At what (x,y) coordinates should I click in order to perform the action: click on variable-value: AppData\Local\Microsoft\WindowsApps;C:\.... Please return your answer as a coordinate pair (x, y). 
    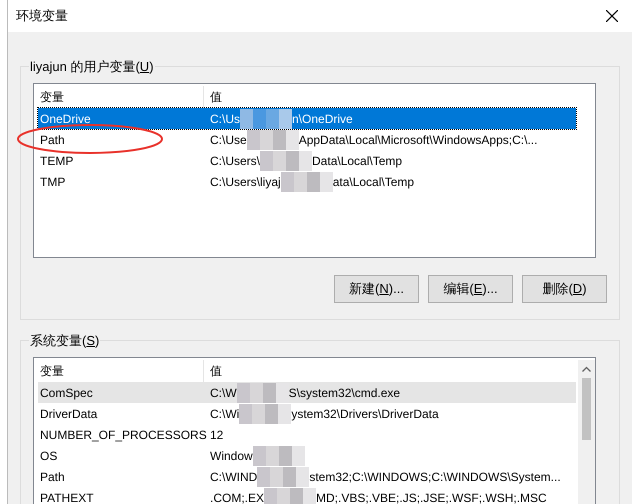
    Looking at the image, I should click on (418, 140).